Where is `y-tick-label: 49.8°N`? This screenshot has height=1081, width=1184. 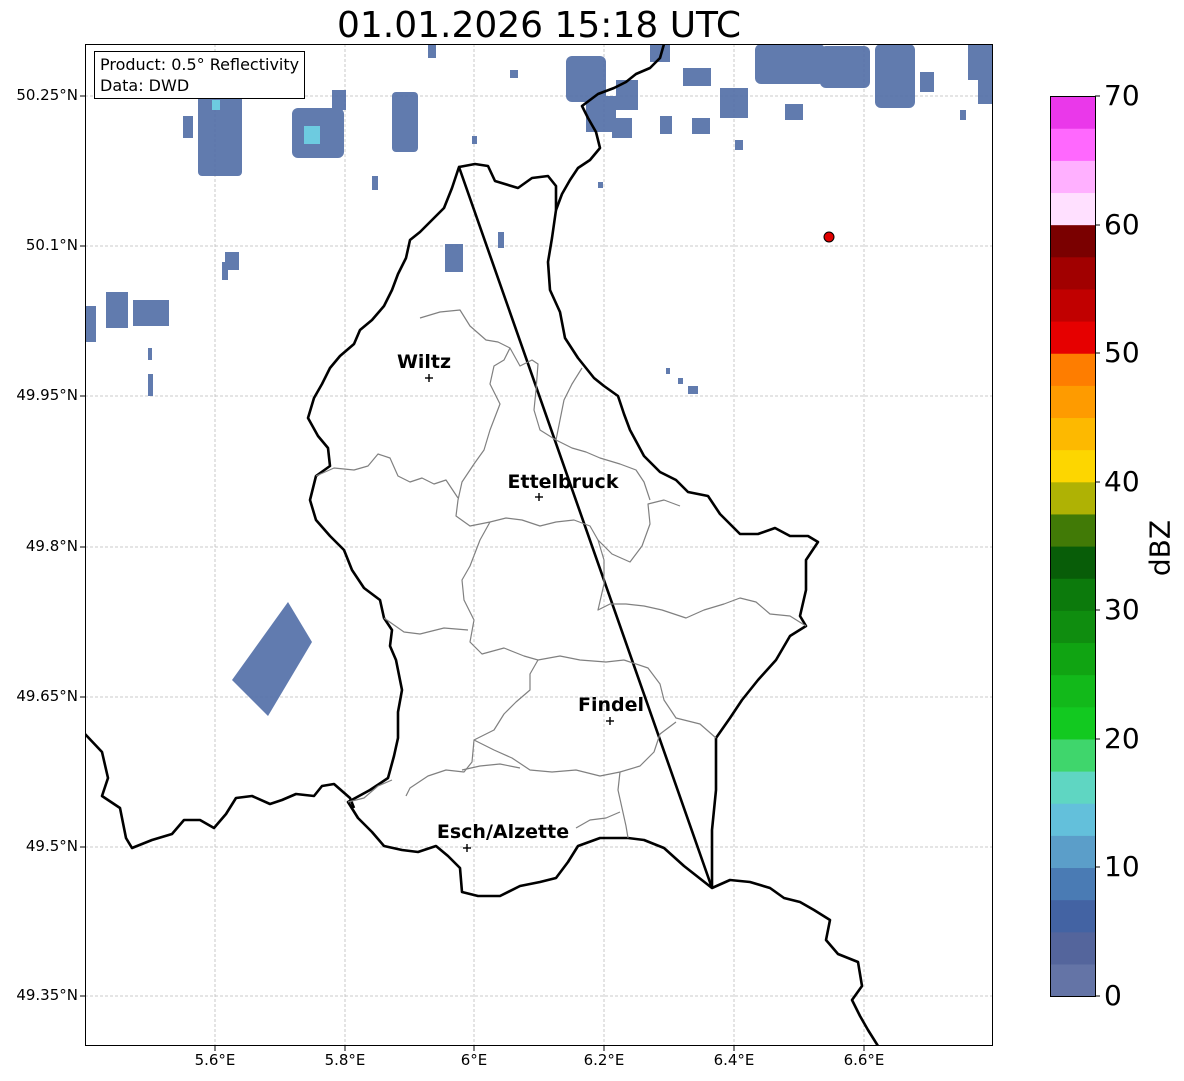
y-tick-label: 49.8°N is located at coordinates (51, 546).